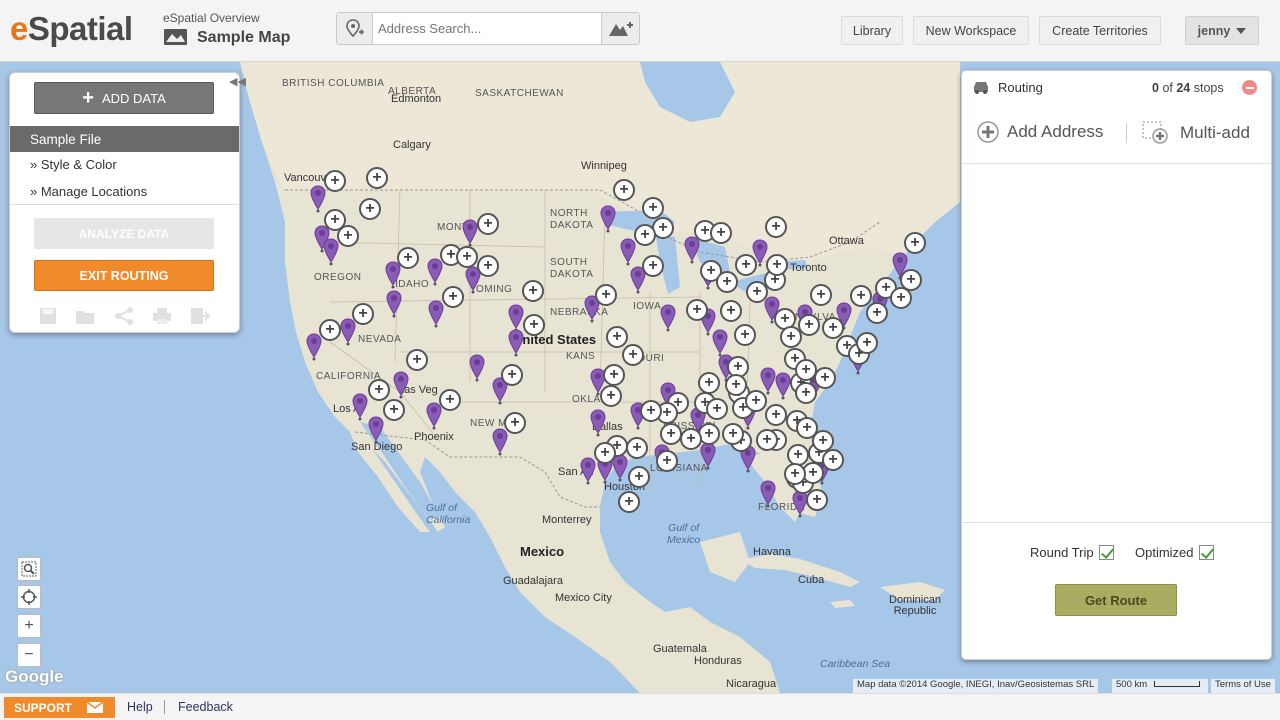 Image resolution: width=1280 pixels, height=720 pixels. What do you see at coordinates (124, 275) in the screenshot?
I see `exit-routing-button: EXIT ROUTING` at bounding box center [124, 275].